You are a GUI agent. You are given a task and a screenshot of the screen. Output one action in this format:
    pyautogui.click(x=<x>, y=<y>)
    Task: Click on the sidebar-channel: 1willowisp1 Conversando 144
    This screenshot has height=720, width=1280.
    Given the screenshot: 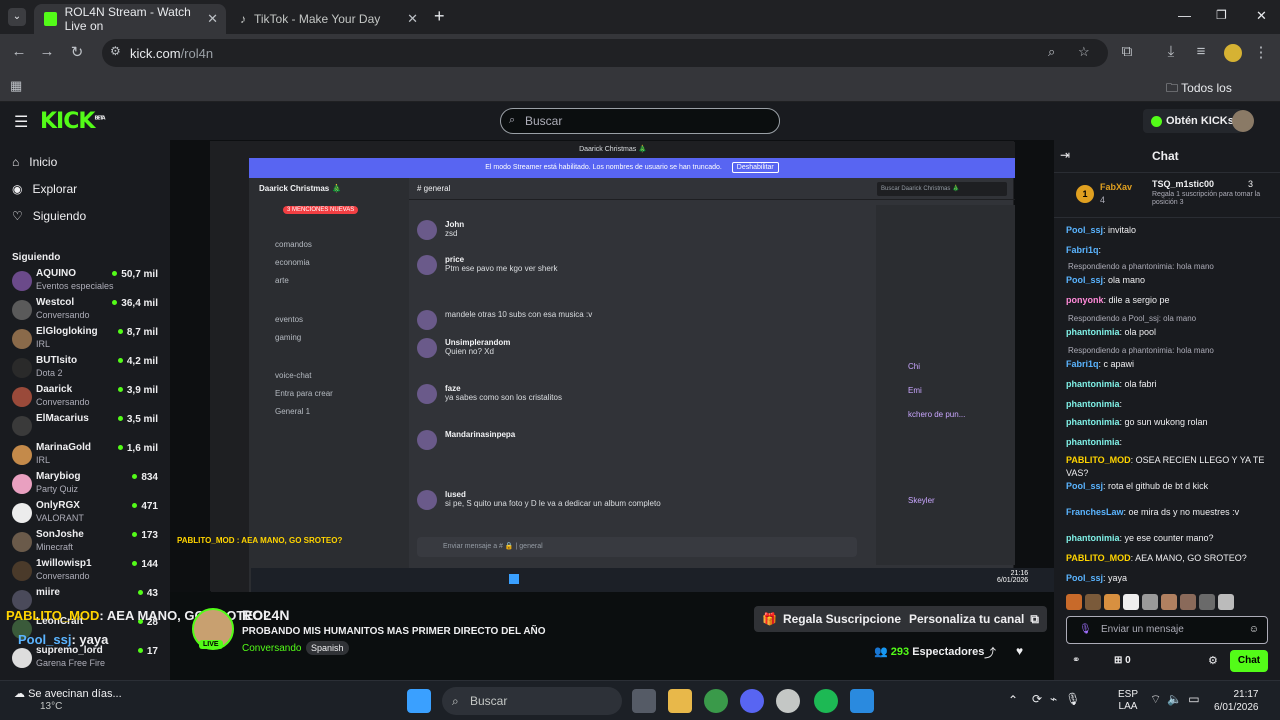 What is the action you would take?
    pyautogui.click(x=85, y=571)
    